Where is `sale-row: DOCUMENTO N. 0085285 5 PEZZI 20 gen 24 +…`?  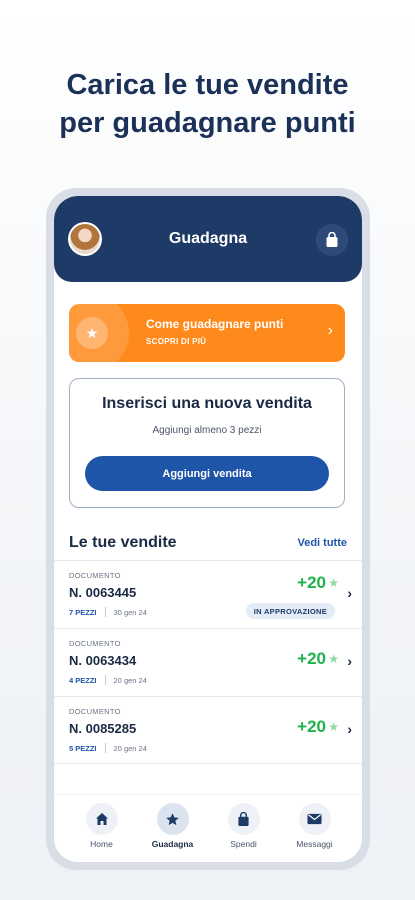
sale-row: DOCUMENTO N. 0085285 5 PEZZI 20 gen 24 +… is located at coordinates (208, 730).